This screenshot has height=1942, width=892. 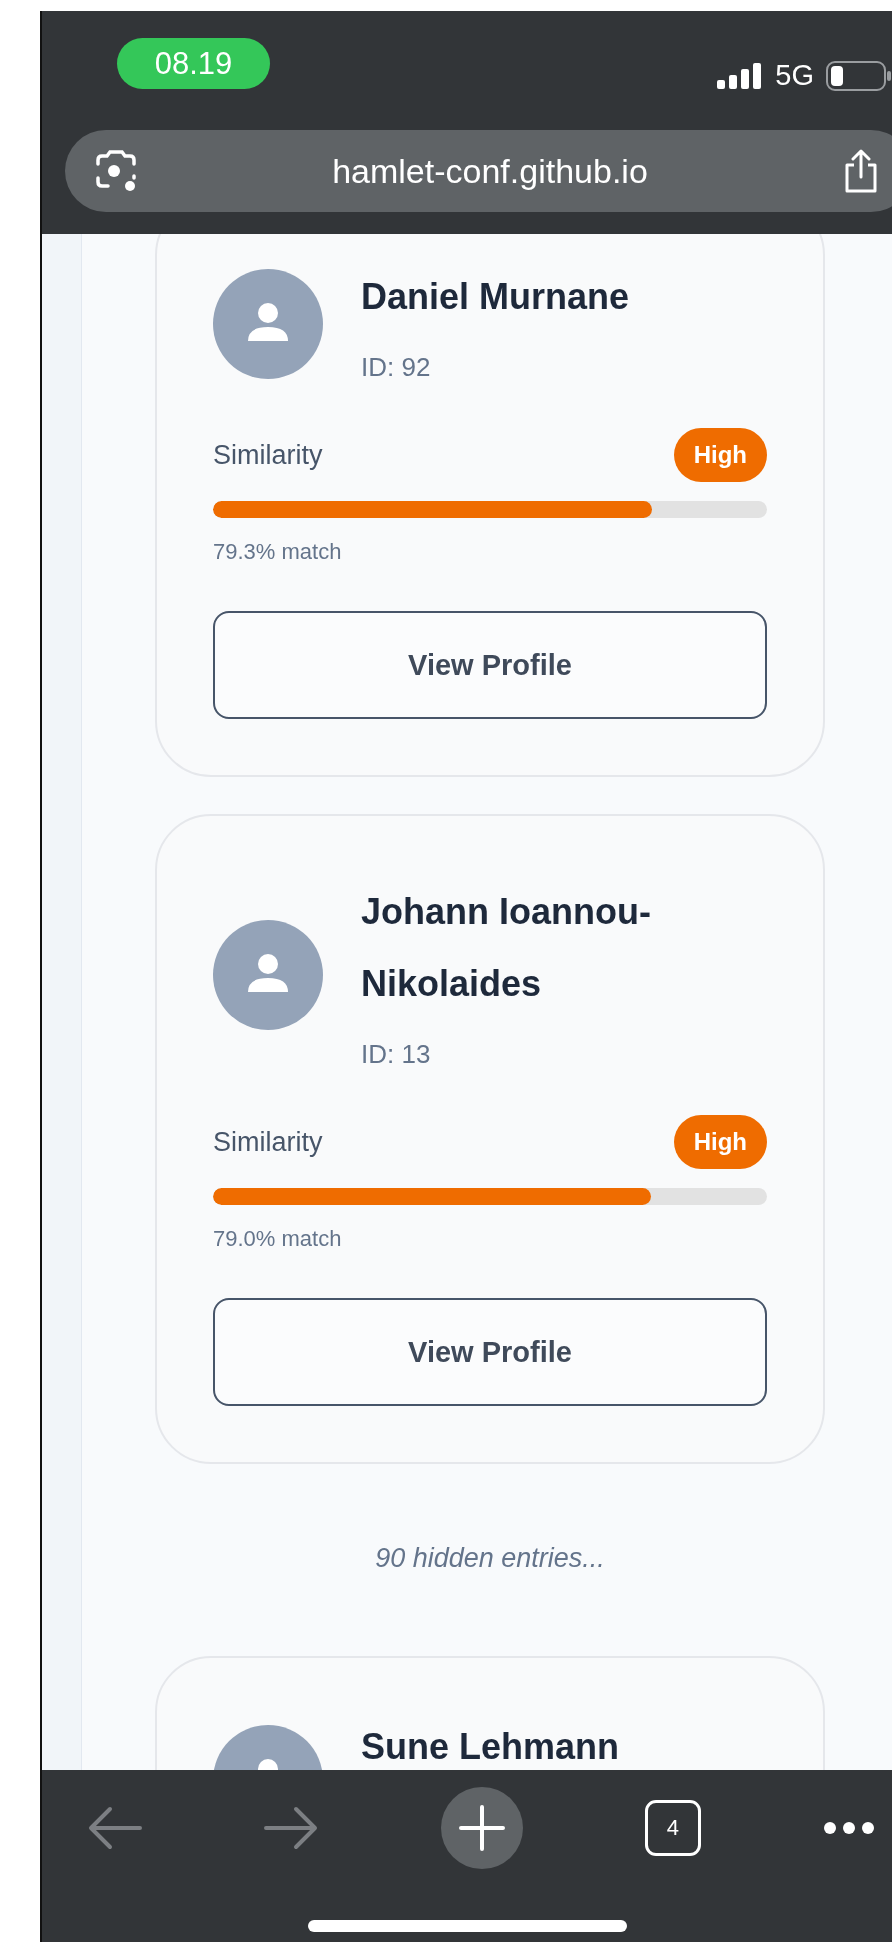 What do you see at coordinates (278, 1239) in the screenshot?
I see `match-text: 79.0% match` at bounding box center [278, 1239].